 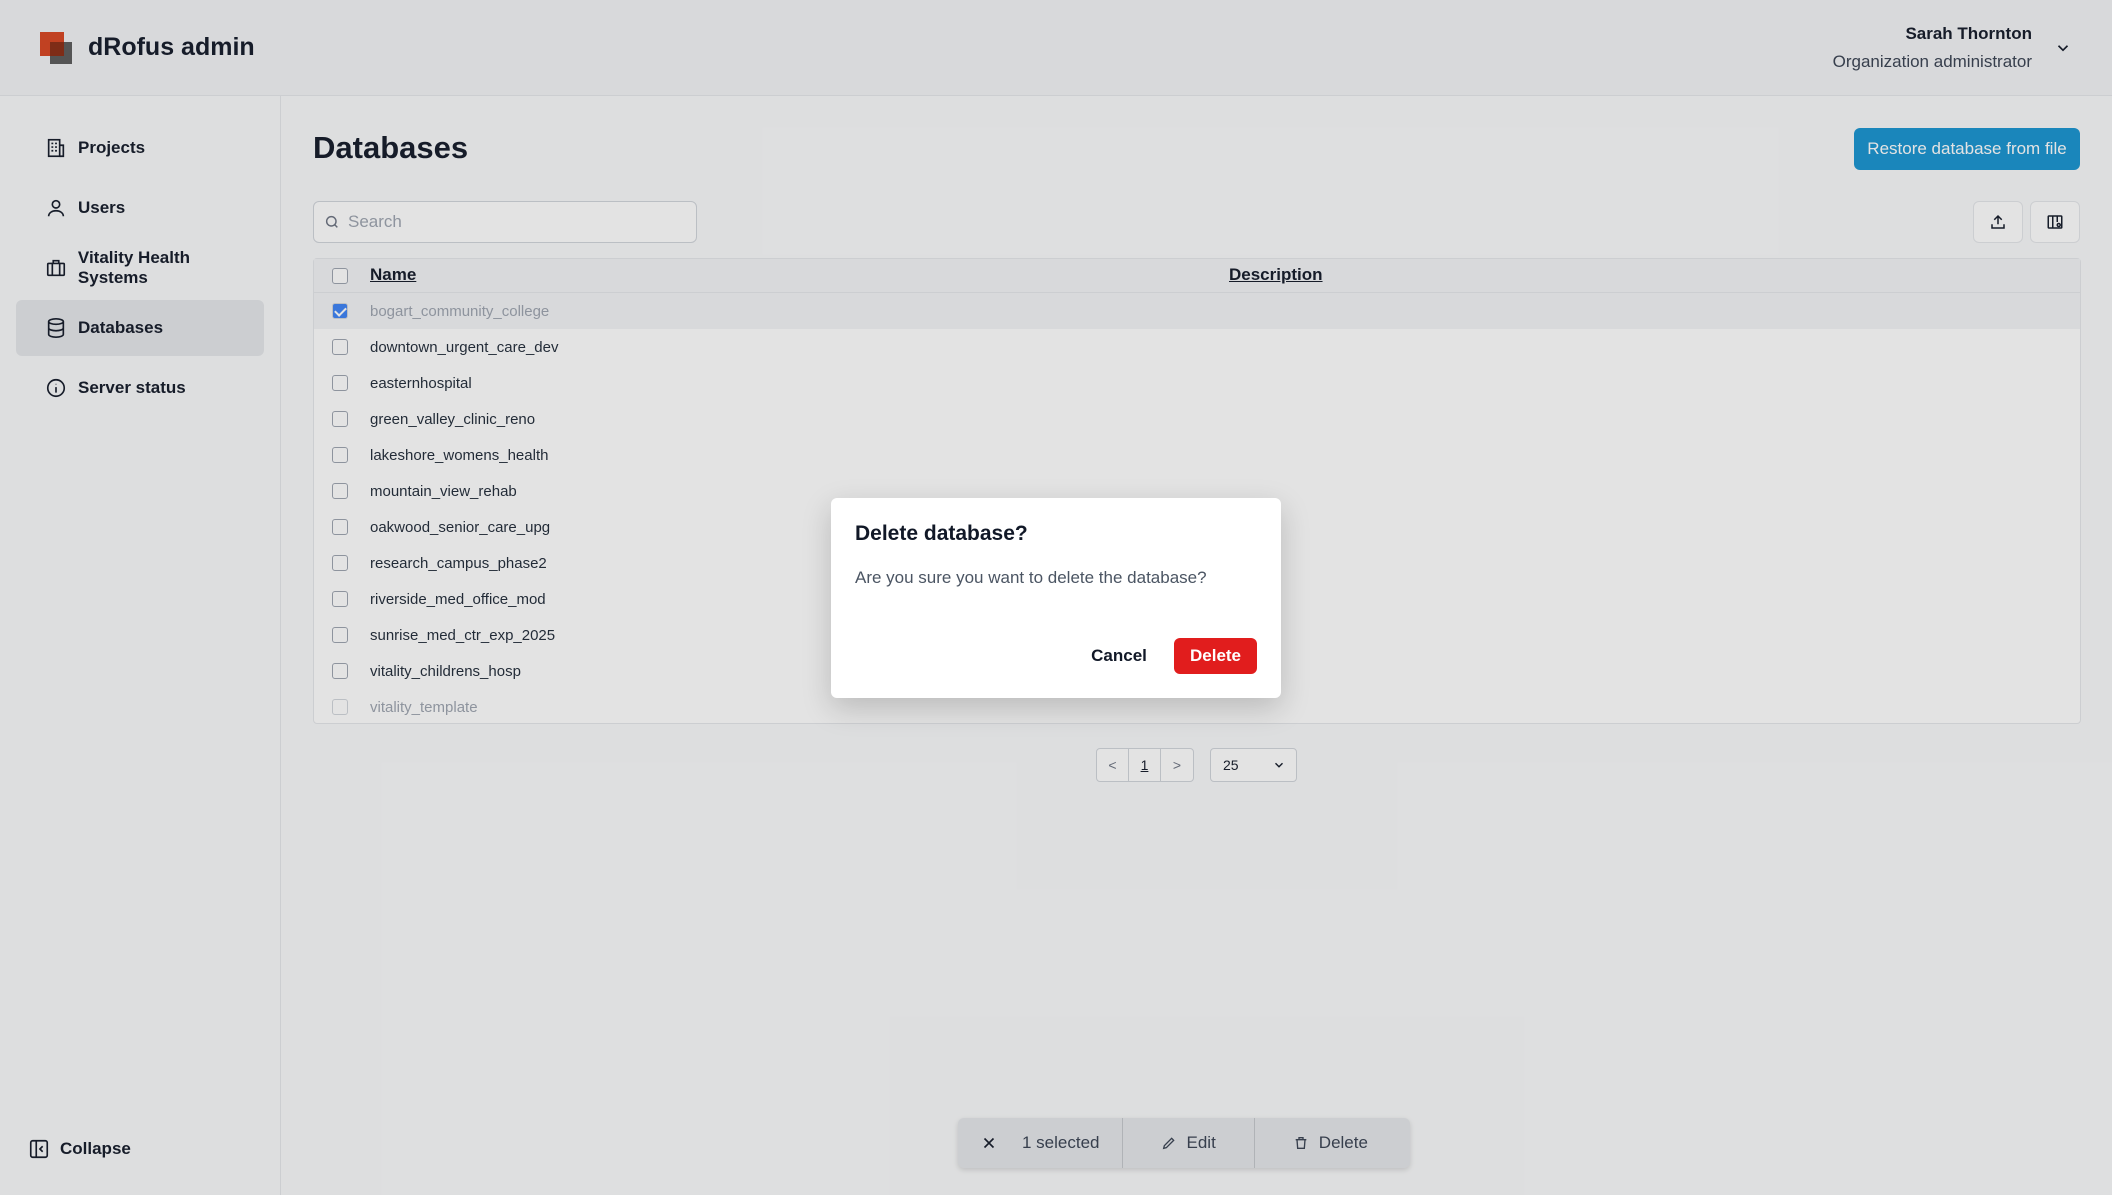 What do you see at coordinates (1119, 656) in the screenshot?
I see `cancel-button: Cancel` at bounding box center [1119, 656].